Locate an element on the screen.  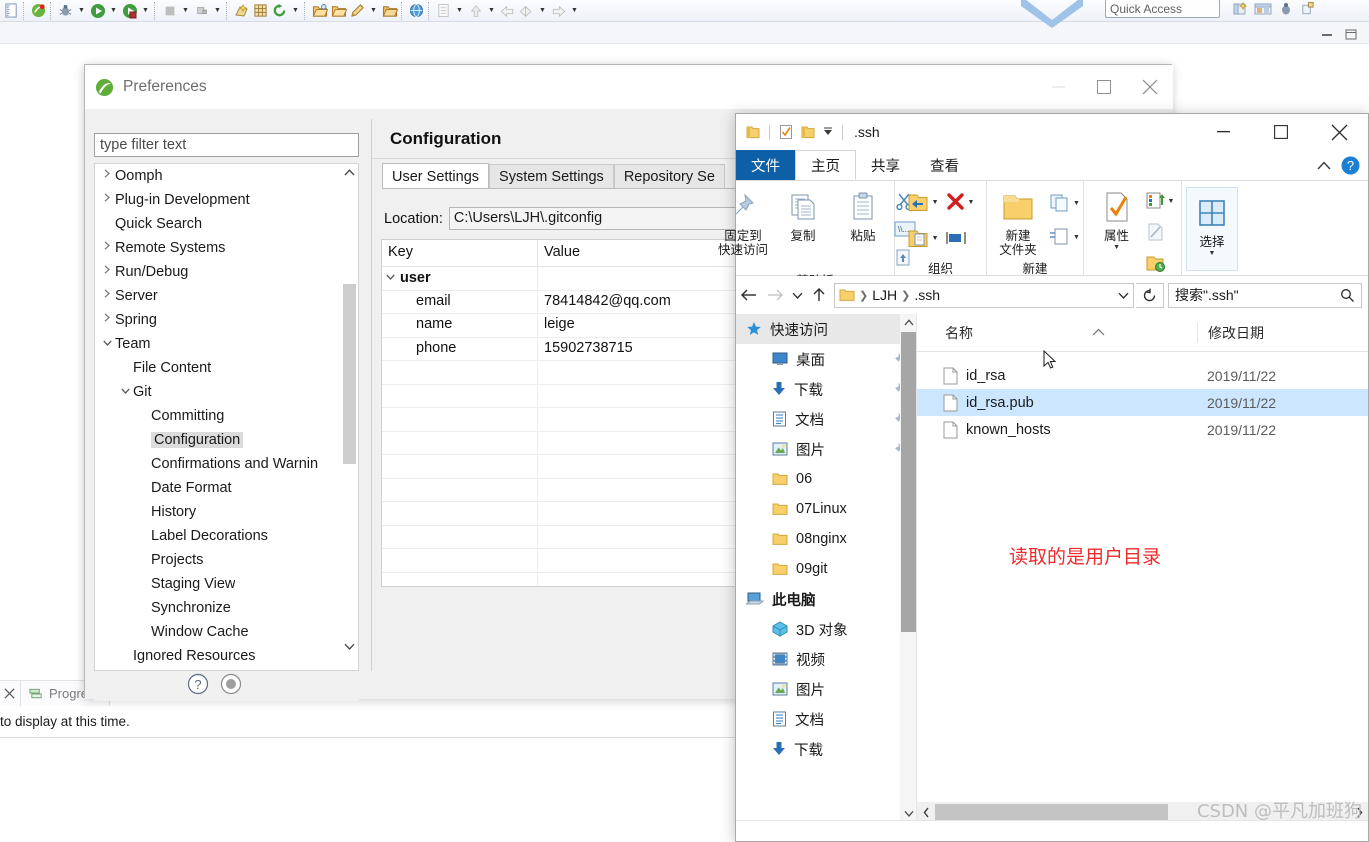
breadcrumb-item-1: .ssh is located at coordinates (927, 295).